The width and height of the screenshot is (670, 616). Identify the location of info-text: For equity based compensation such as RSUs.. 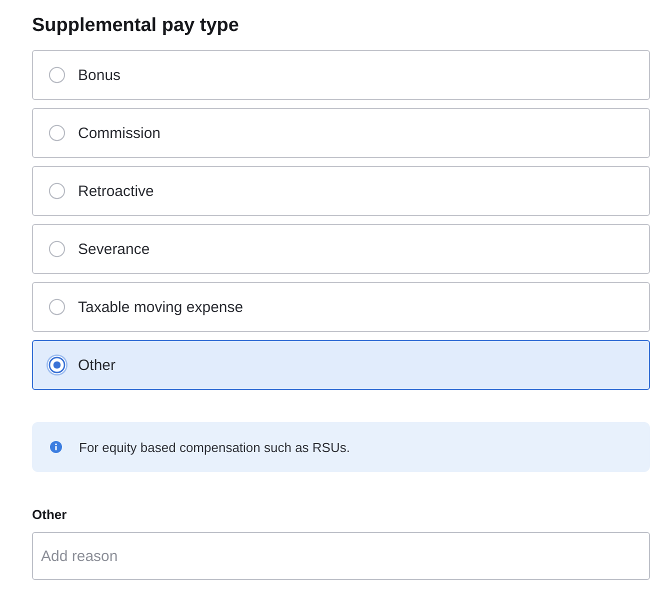
(214, 447).